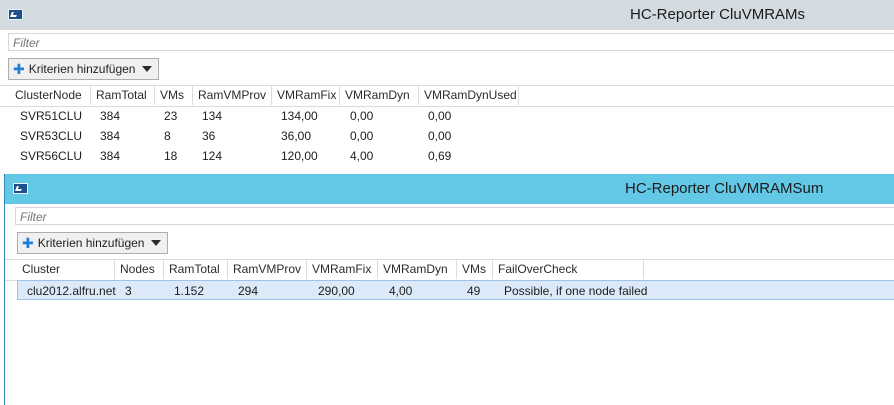 The width and height of the screenshot is (894, 405). What do you see at coordinates (50, 95) in the screenshot?
I see `column-header-clusternode: ClusterNode` at bounding box center [50, 95].